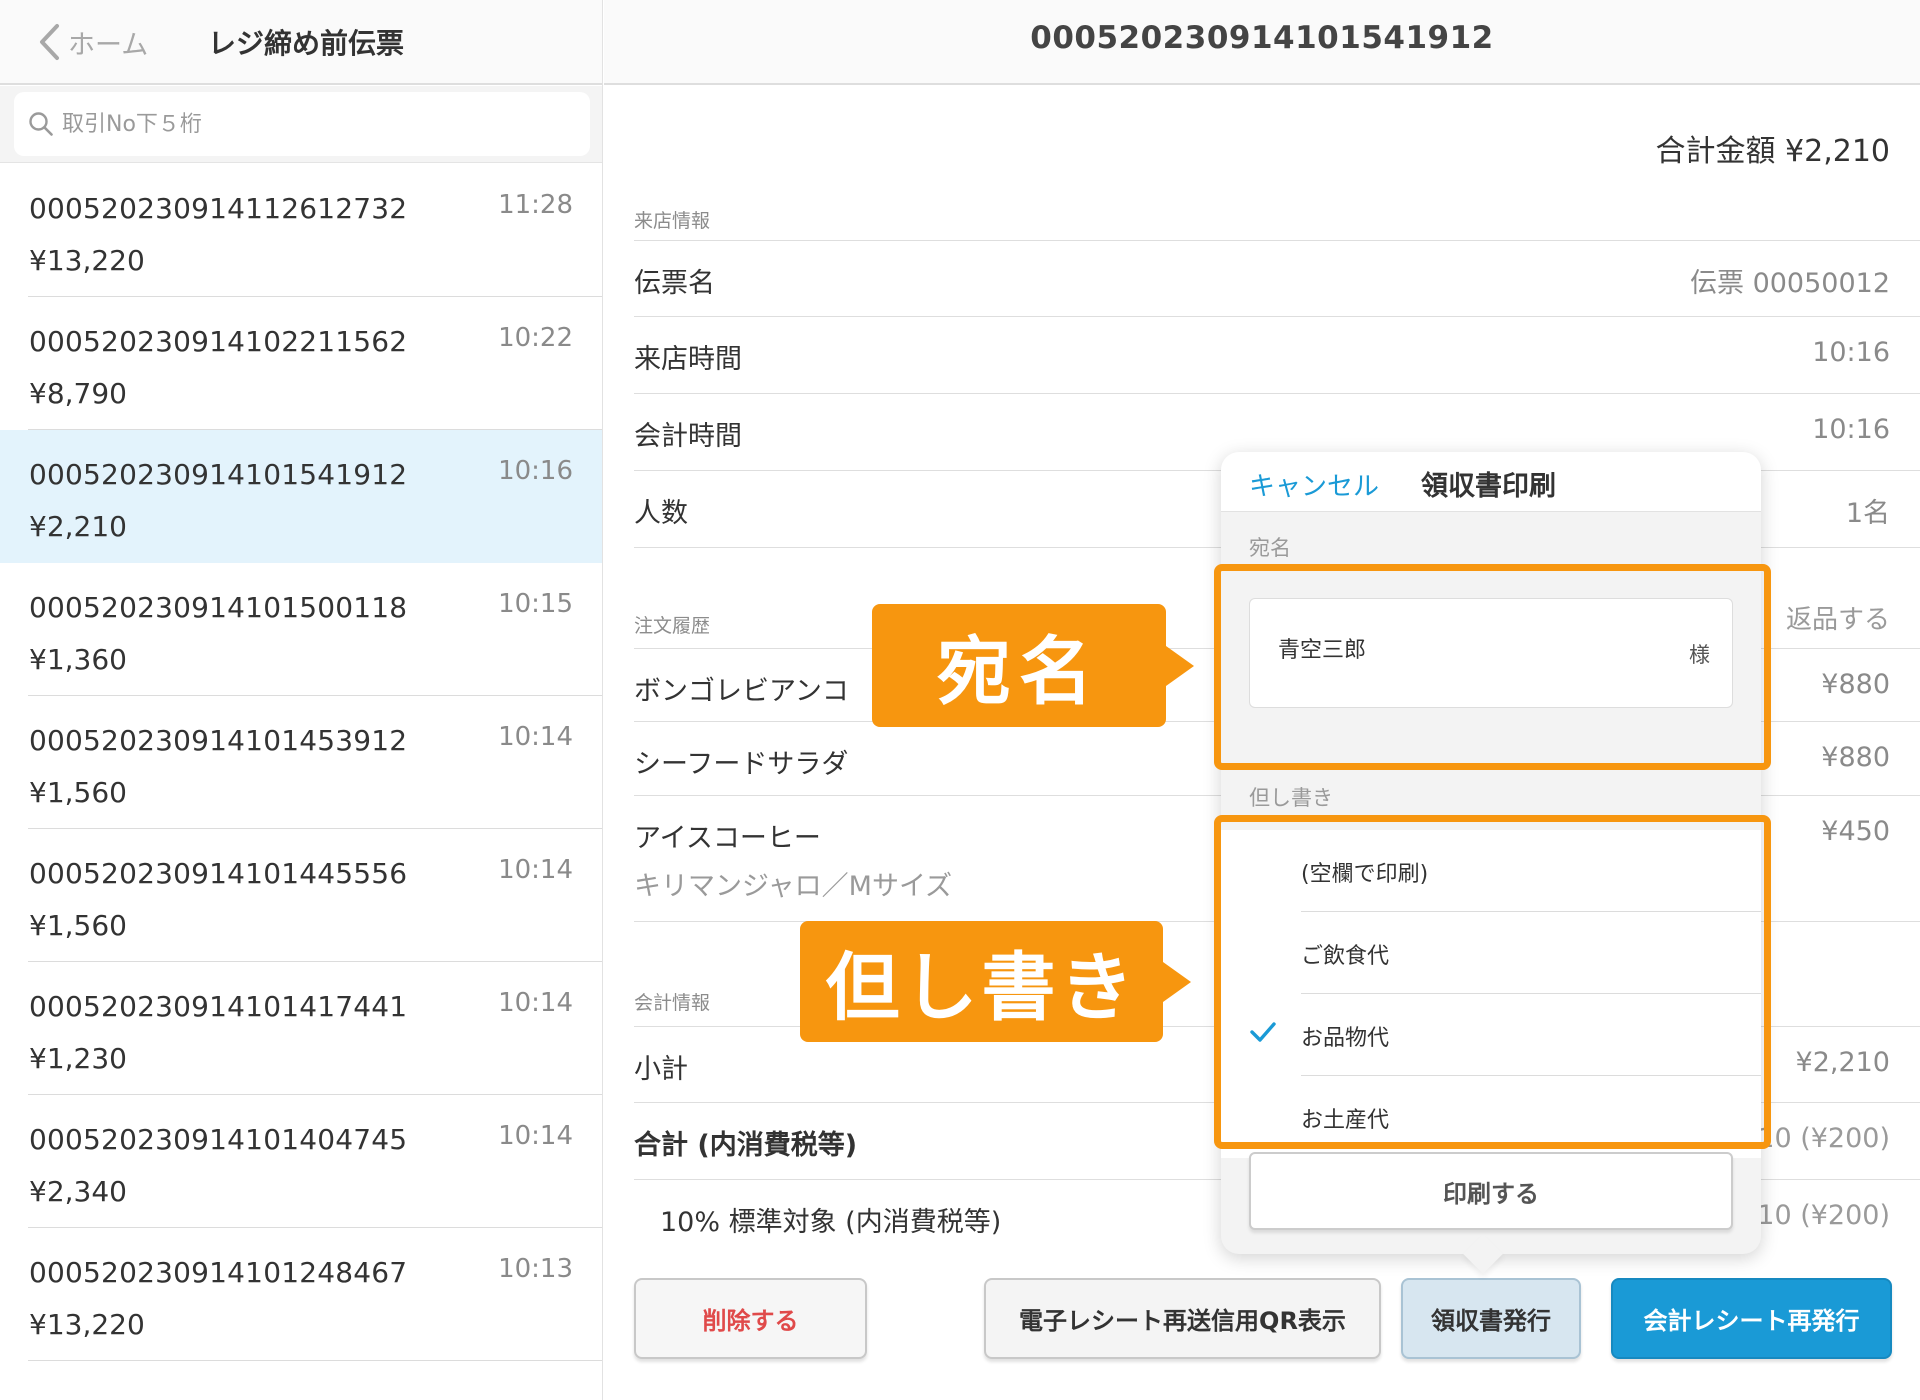 This screenshot has height=1400, width=1920. Describe the element at coordinates (535, 471) in the screenshot. I see `transaction-time: 10:16` at that location.